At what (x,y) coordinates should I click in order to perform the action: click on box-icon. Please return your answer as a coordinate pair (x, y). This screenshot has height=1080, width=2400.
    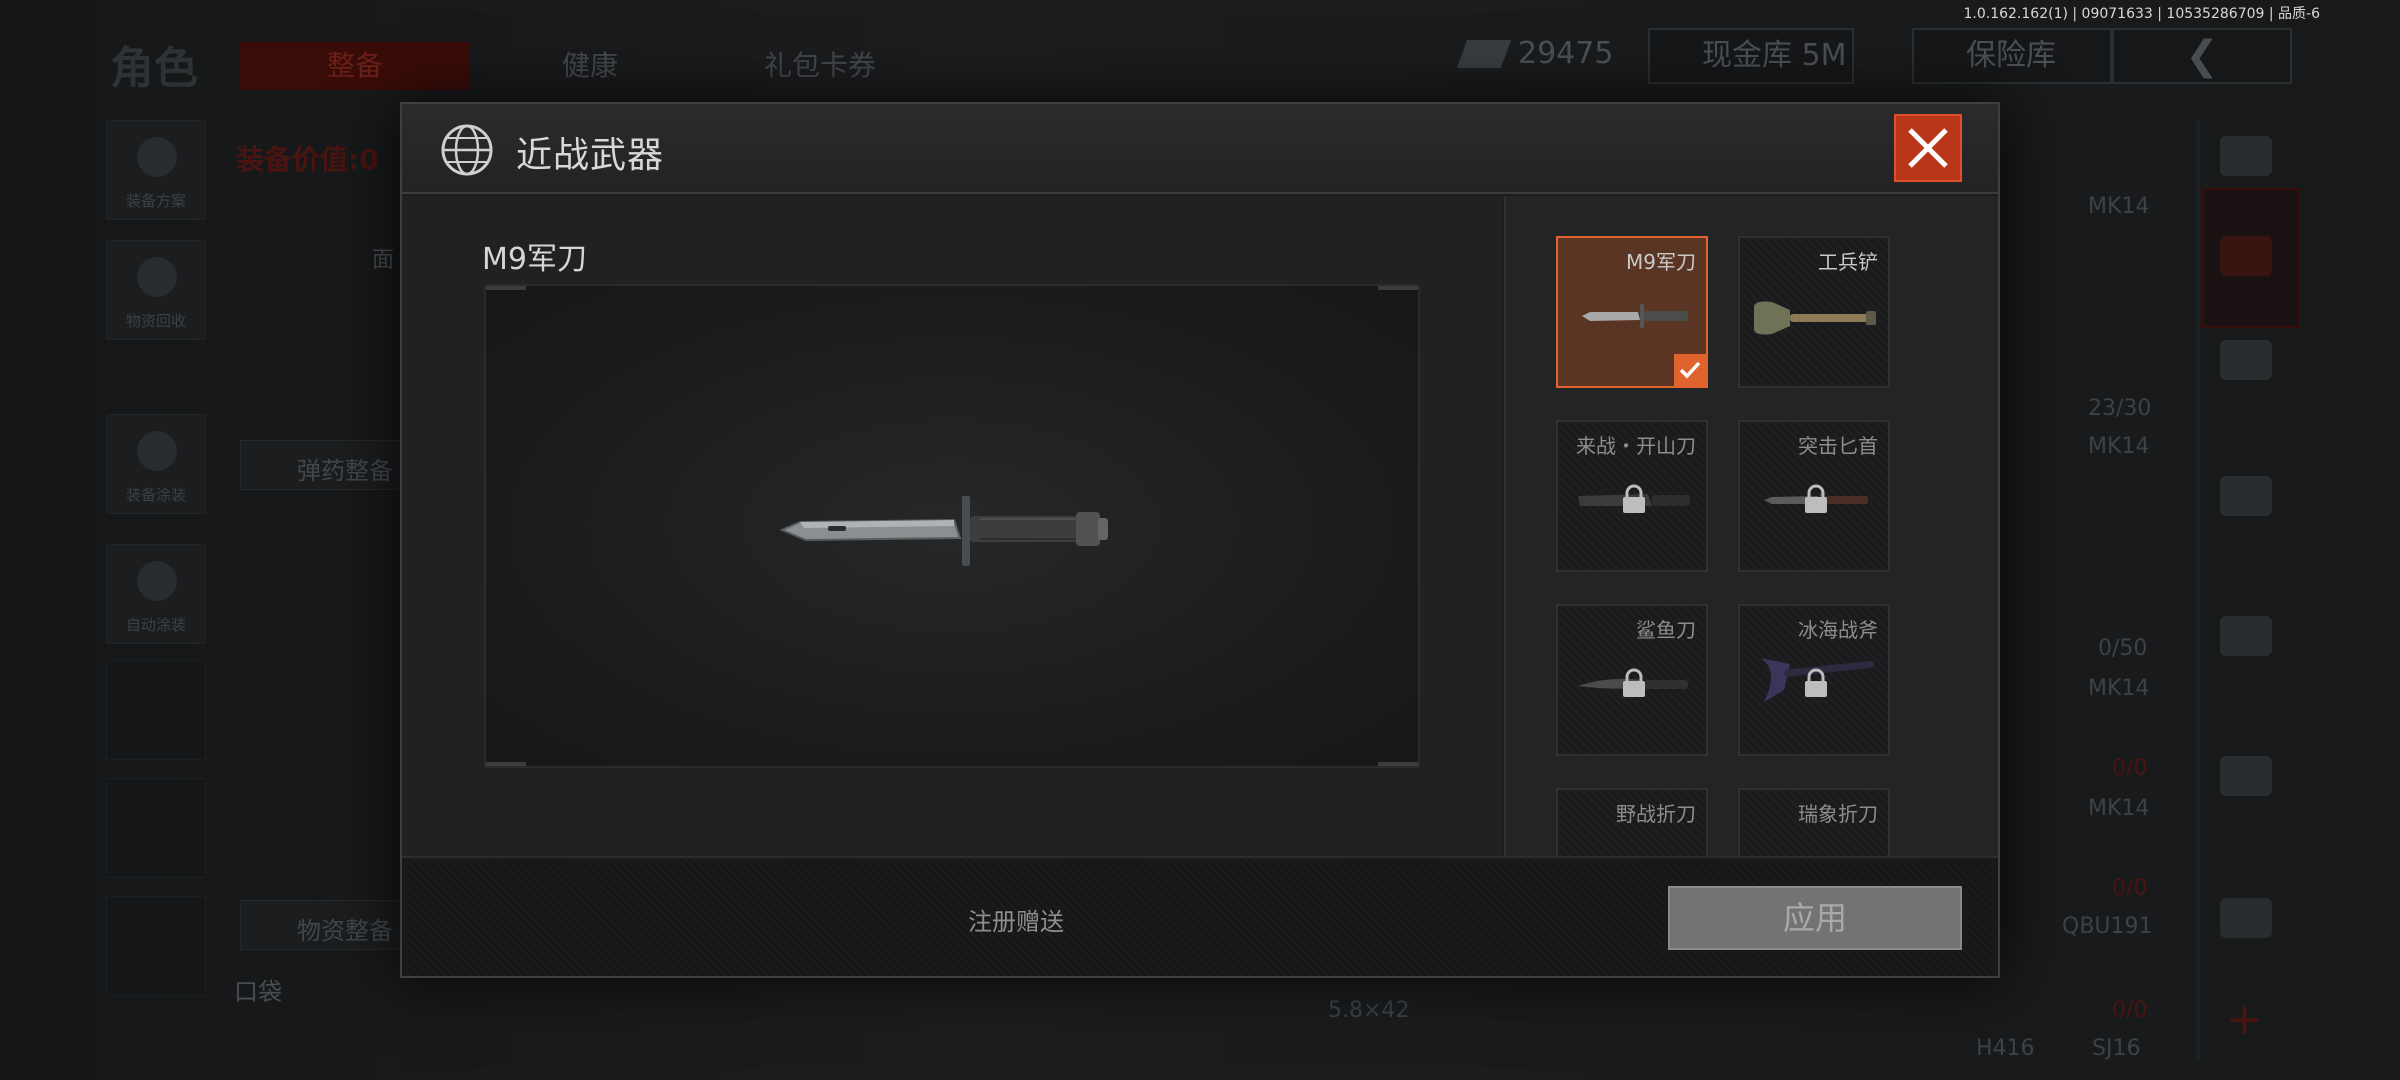
    Looking at the image, I should click on (2246, 918).